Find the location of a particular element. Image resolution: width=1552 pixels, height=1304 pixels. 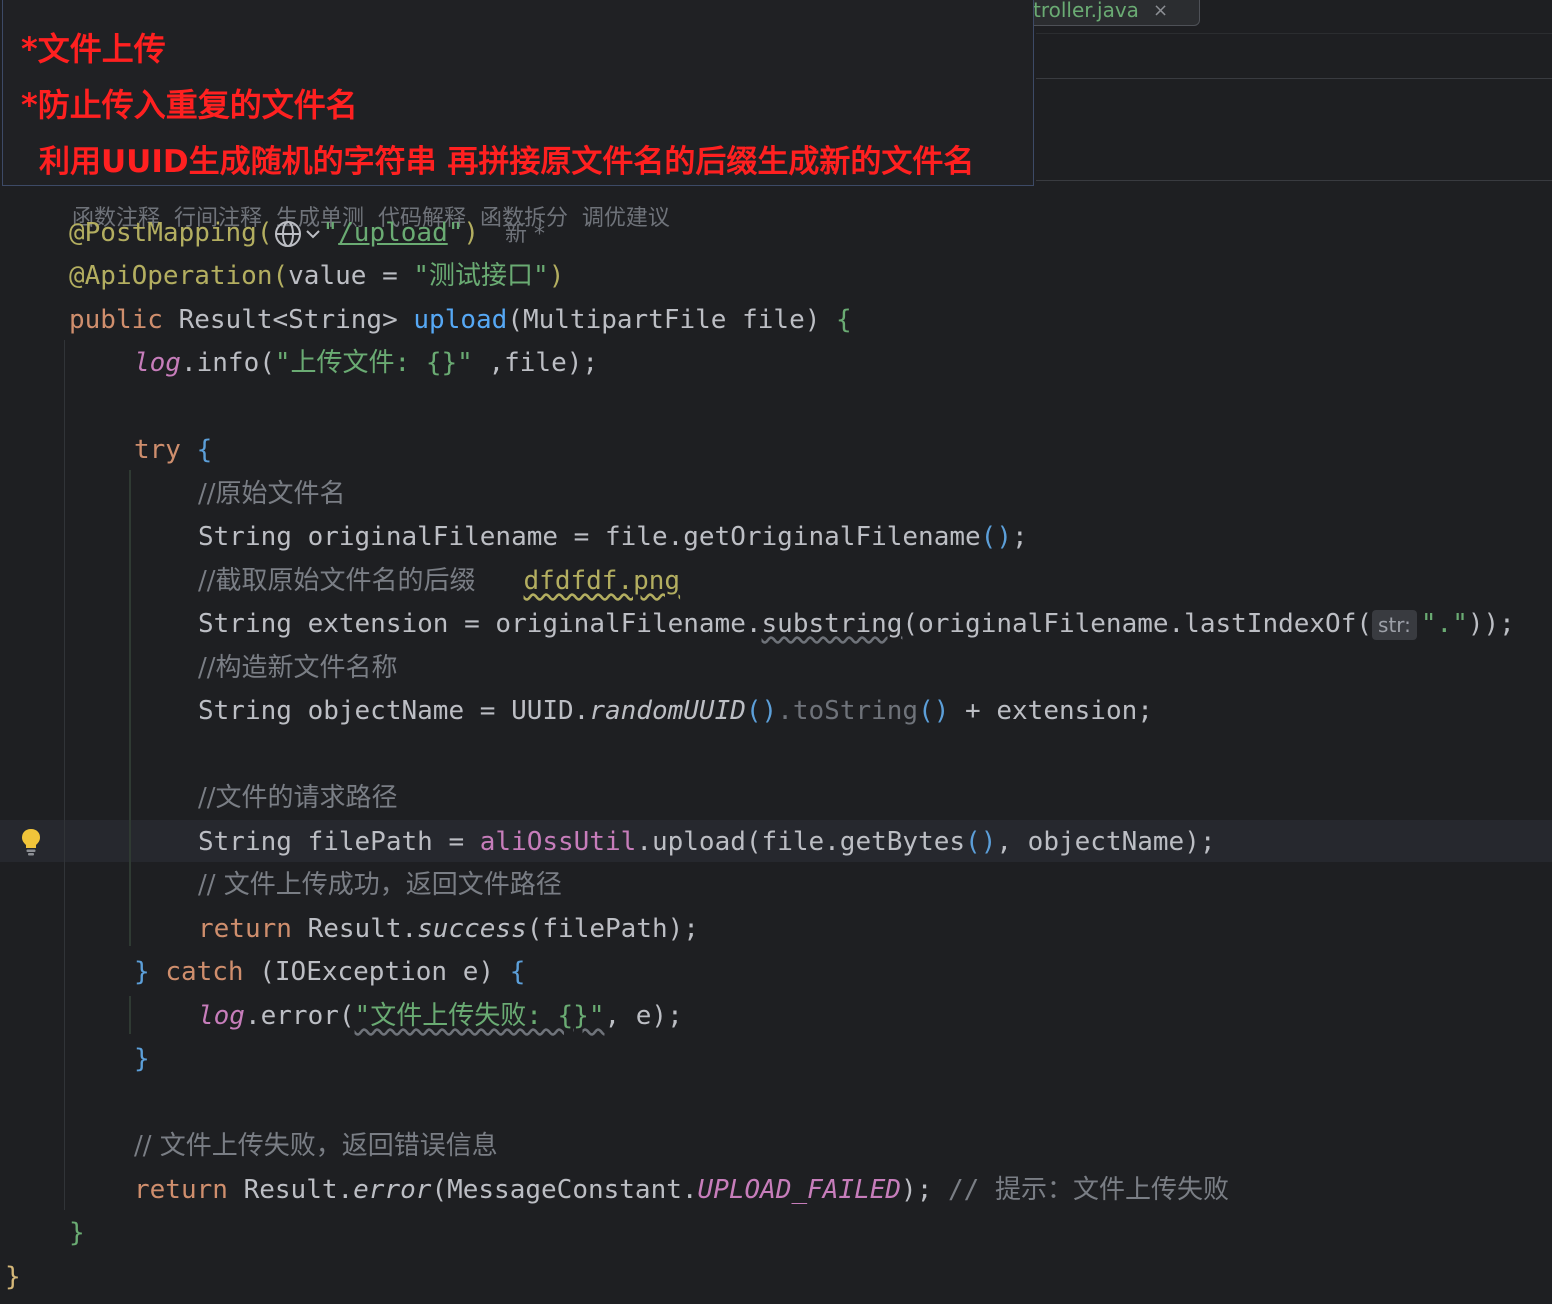

tab-bar-divider is located at coordinates (1294, 33).